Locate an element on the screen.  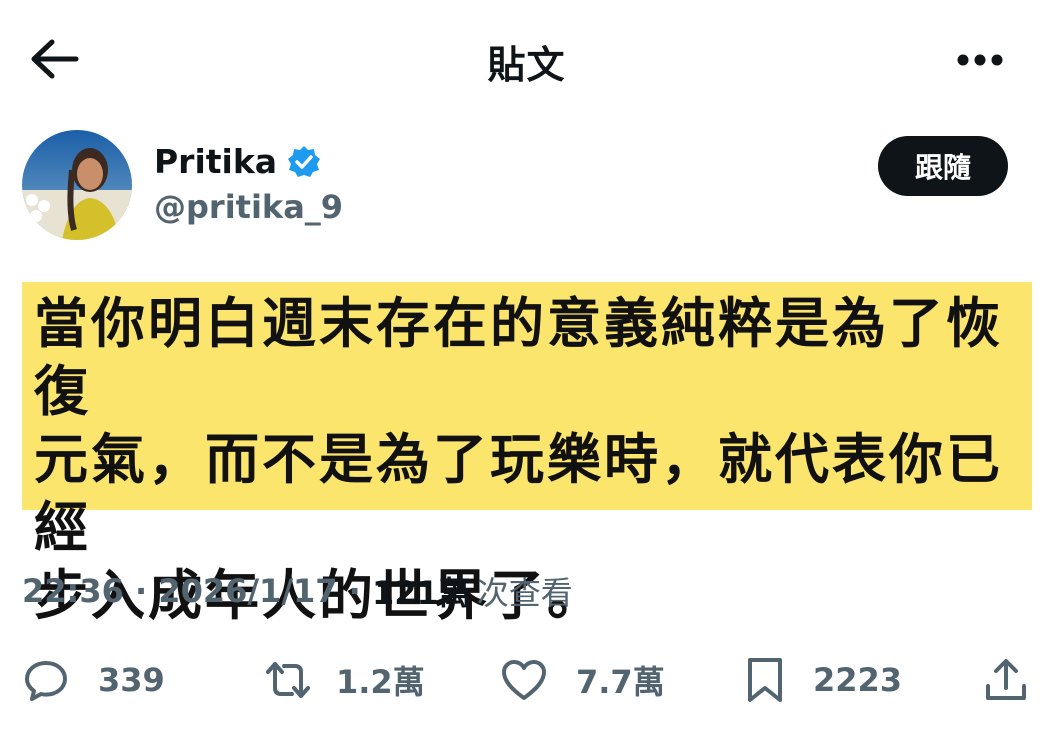
view-count: 121萬 is located at coordinates (421, 593).